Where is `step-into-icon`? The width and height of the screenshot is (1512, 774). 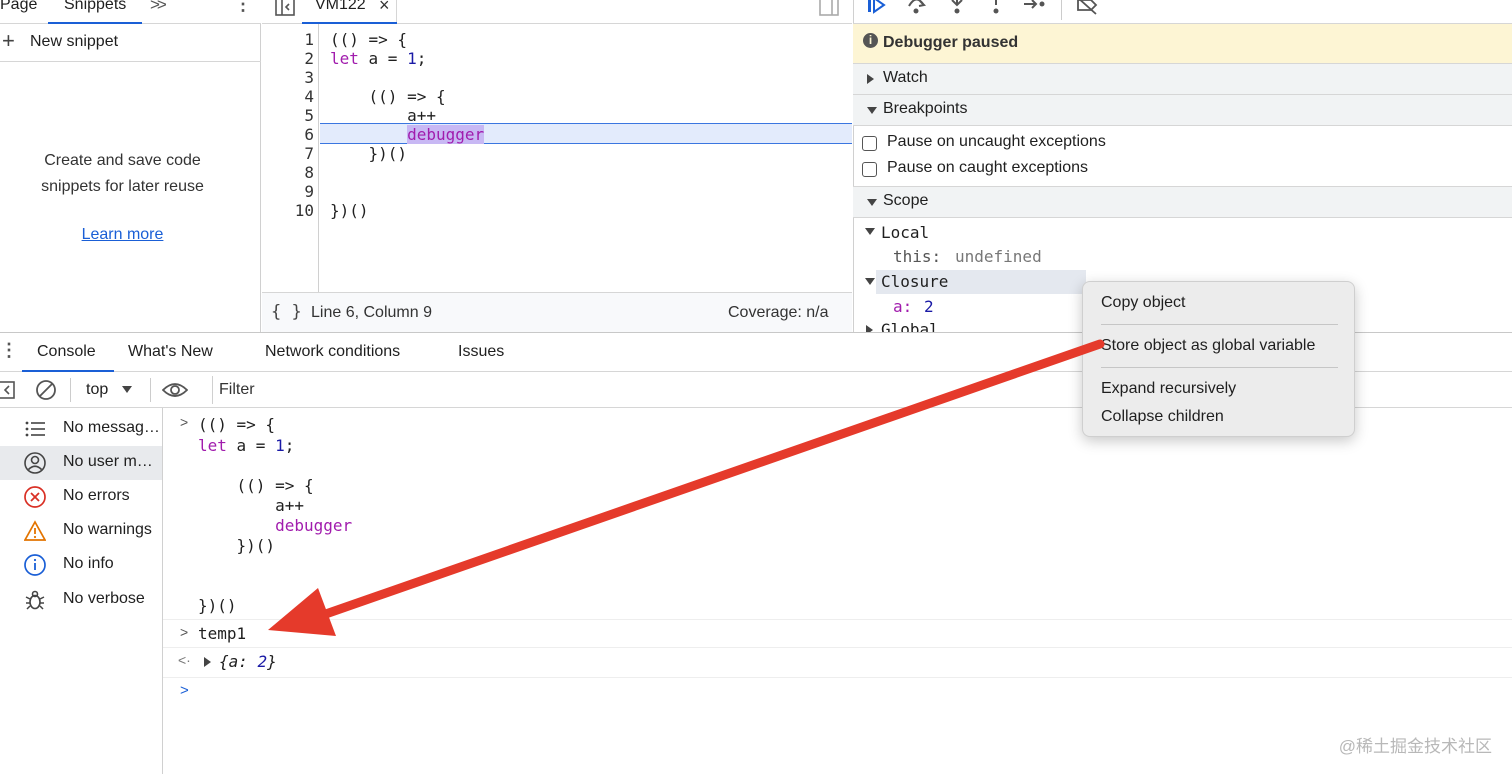 step-into-icon is located at coordinates (957, 8).